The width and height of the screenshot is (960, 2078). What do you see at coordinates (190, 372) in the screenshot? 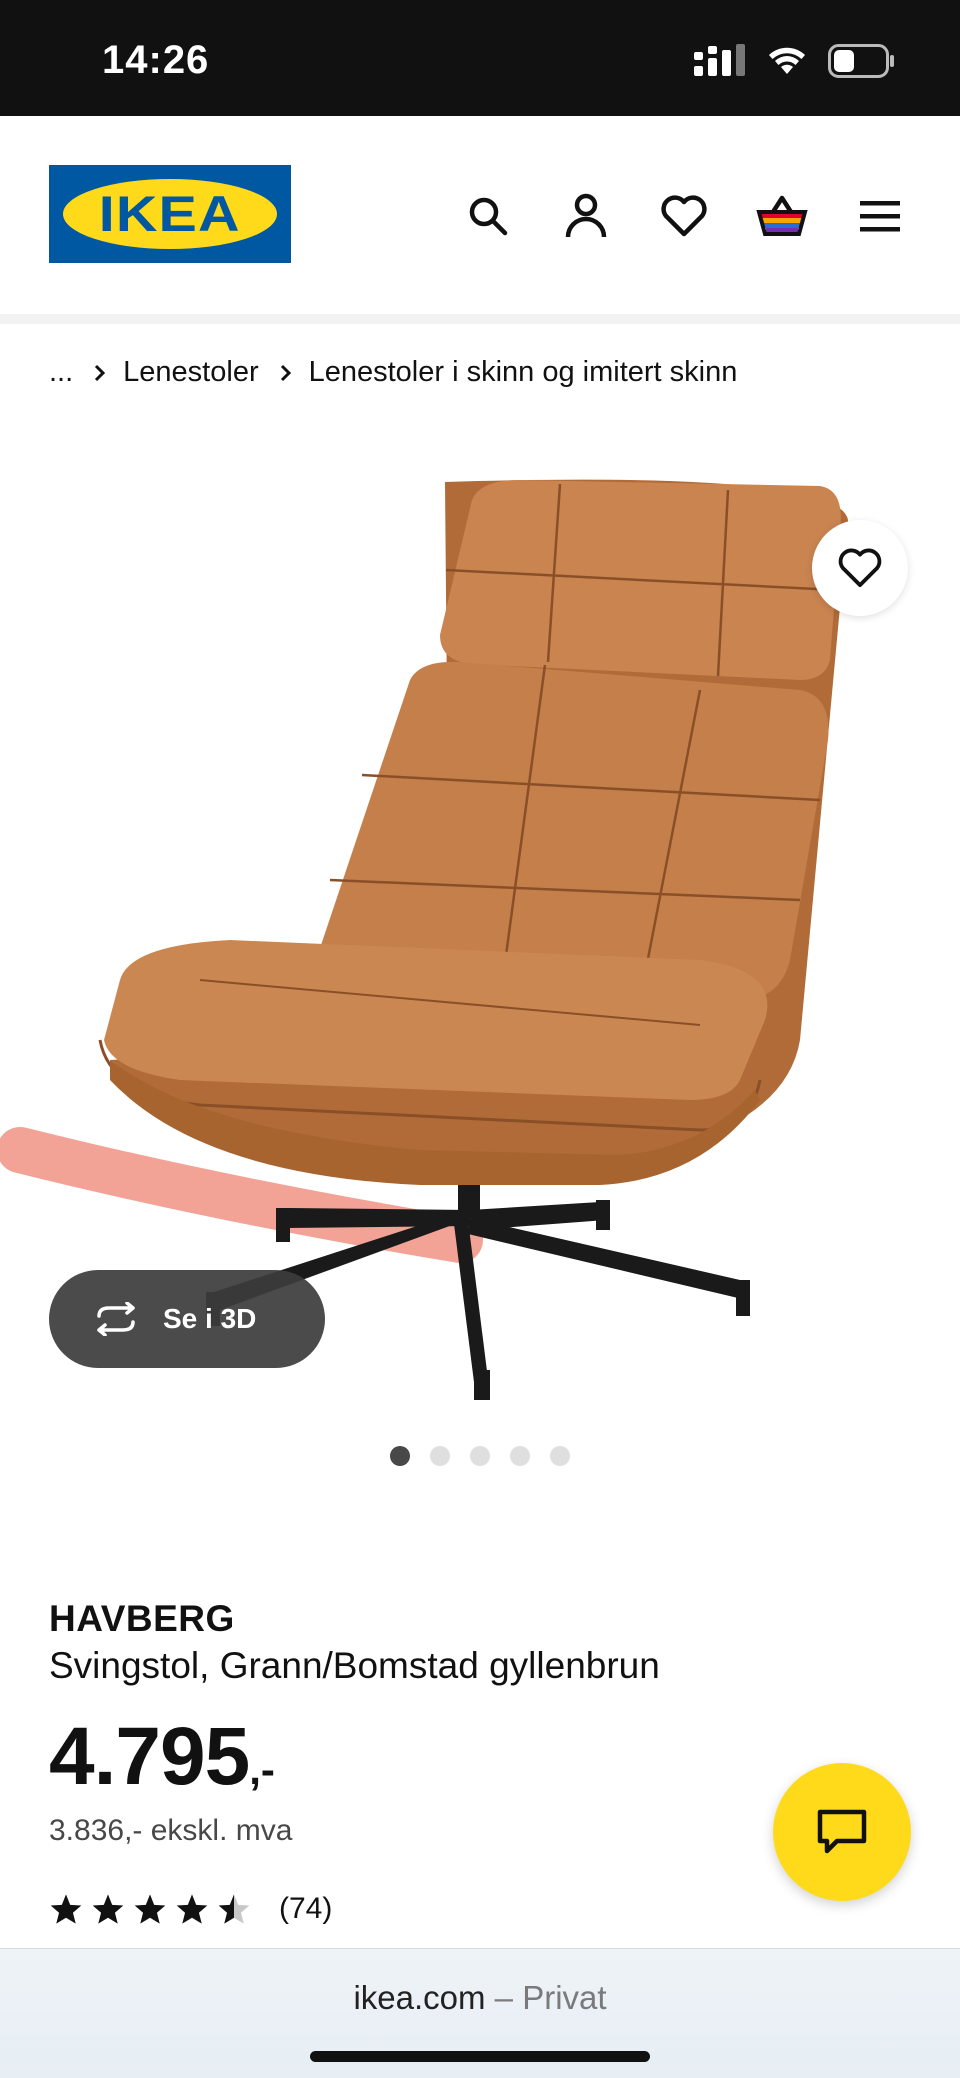
I see `breadcrumb-item-lenestoler: Lenestoler` at bounding box center [190, 372].